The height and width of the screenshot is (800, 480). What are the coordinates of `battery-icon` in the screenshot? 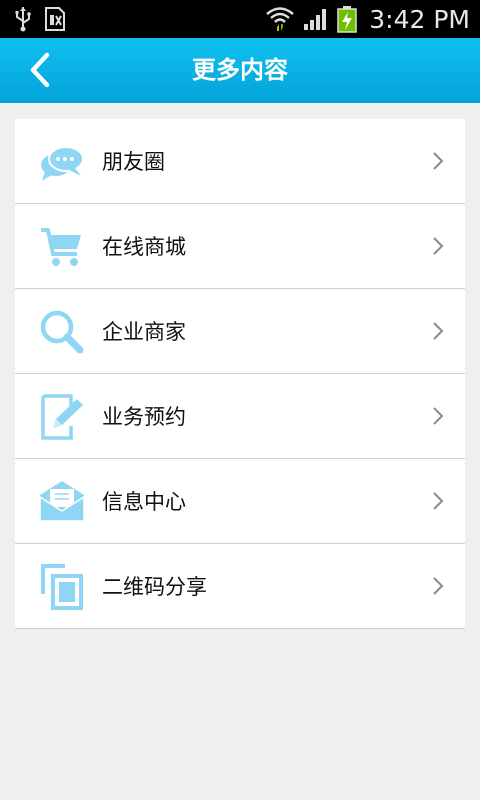 It's located at (347, 19).